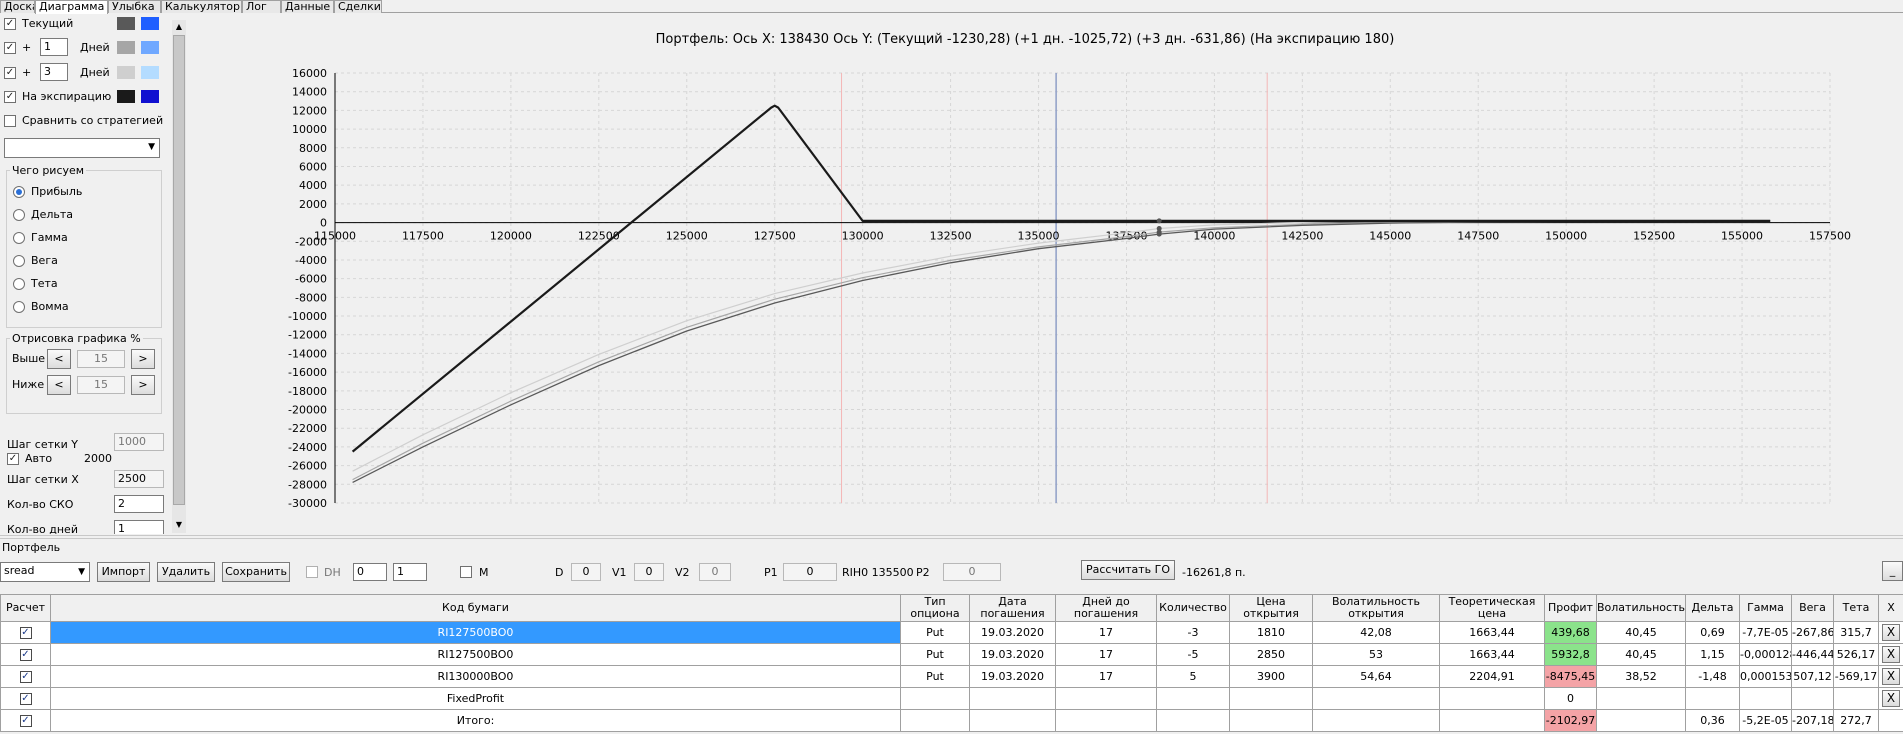 This screenshot has width=1903, height=734. I want to click on radio-delta, so click(19, 215).